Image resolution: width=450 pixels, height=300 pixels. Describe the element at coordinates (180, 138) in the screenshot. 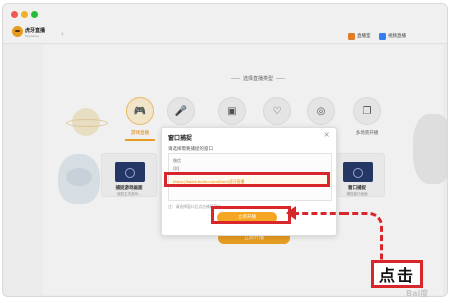

I see `dialog-title: 窗口捕捉` at that location.